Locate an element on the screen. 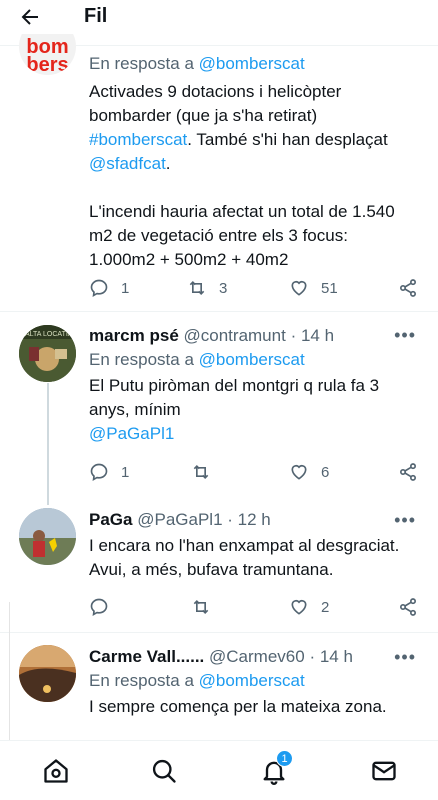  avatar-marcm: ALTA LOCATIA is located at coordinates (47, 353).